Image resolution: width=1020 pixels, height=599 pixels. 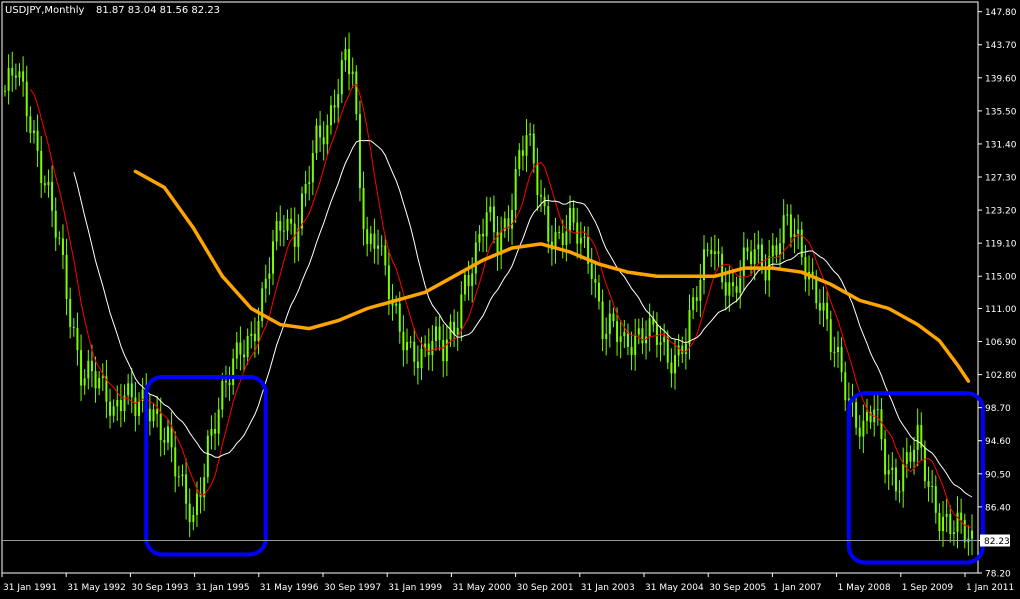 I want to click on x-tick-label: 31 May 2004, so click(x=674, y=588).